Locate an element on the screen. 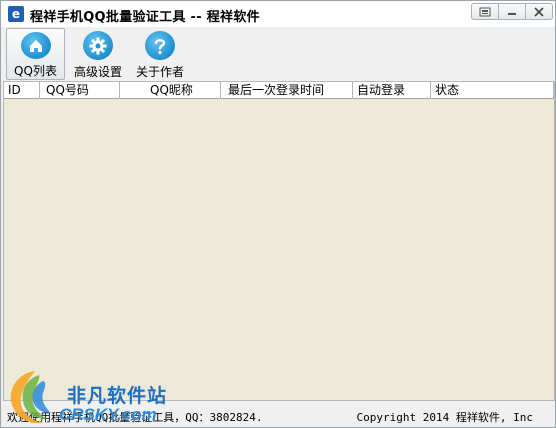 The image size is (556, 428). column-header-auto-login: 自动登录 is located at coordinates (392, 90).